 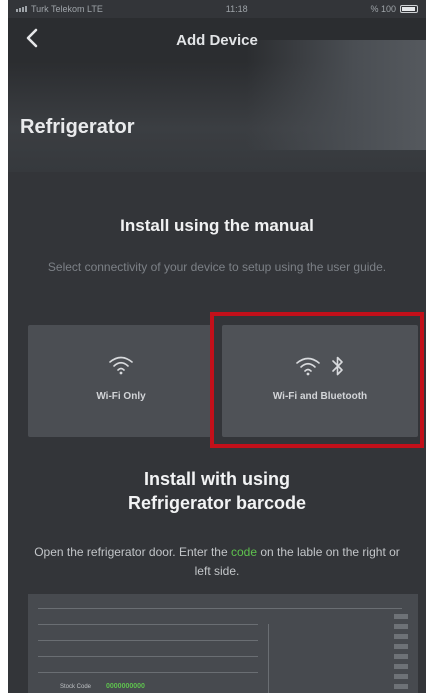 I want to click on option-icons, so click(x=121, y=365).